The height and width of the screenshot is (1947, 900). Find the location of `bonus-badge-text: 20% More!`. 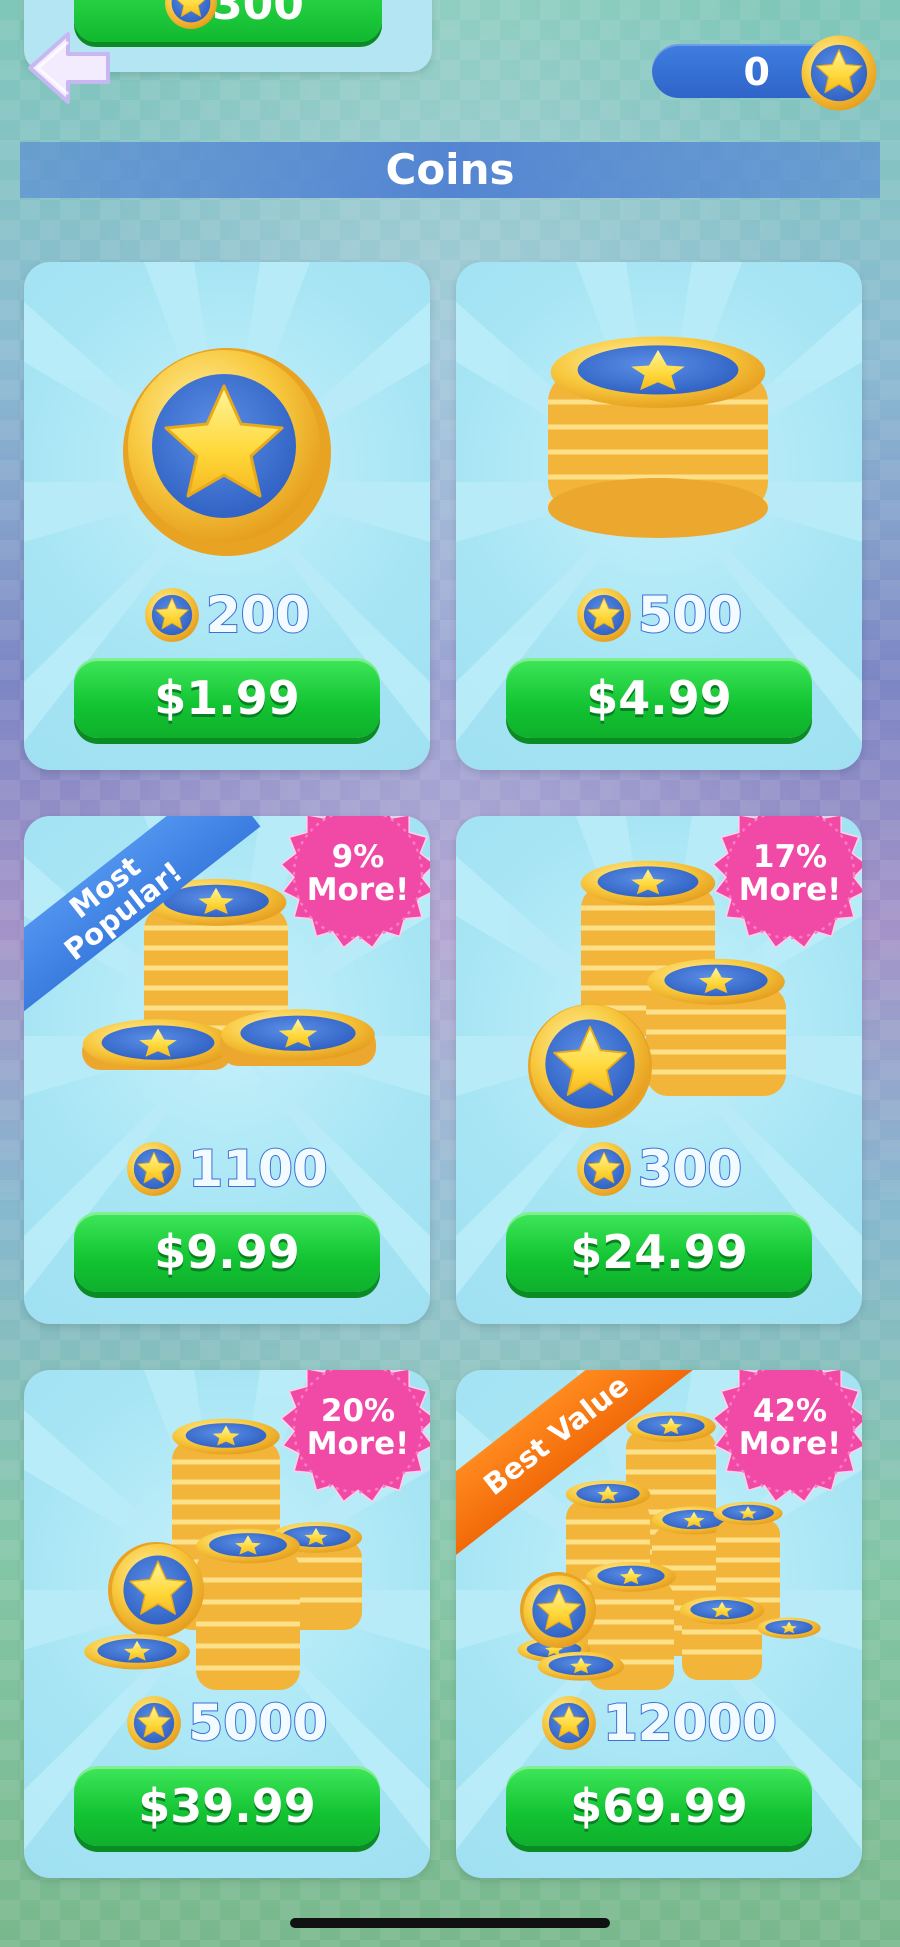

bonus-badge-text: 20% More! is located at coordinates (358, 1427).